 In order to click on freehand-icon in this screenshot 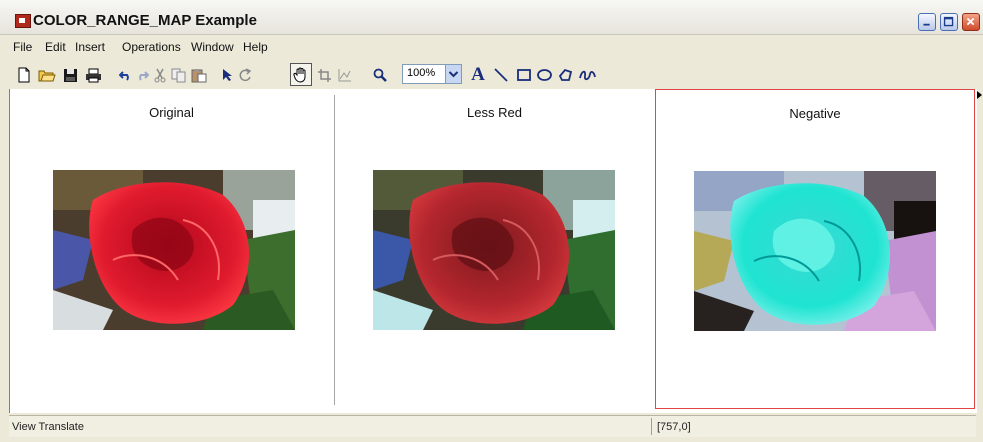, I will do `click(587, 75)`.